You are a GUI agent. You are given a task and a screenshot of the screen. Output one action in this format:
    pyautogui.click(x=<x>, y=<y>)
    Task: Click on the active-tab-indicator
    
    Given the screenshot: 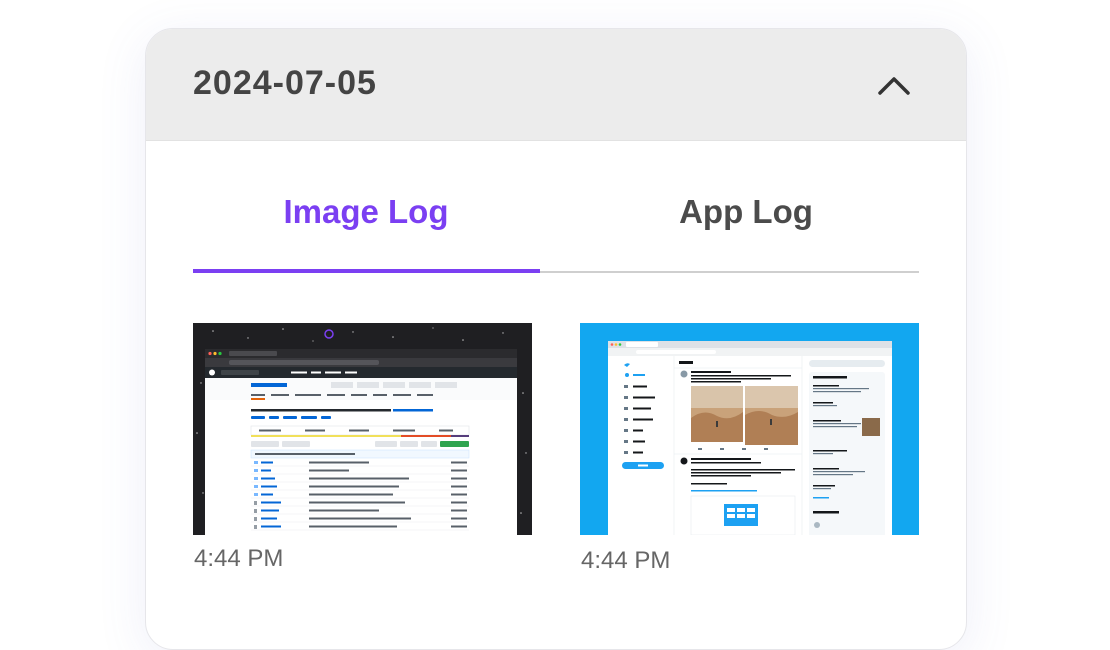 What is the action you would take?
    pyautogui.click(x=366, y=271)
    